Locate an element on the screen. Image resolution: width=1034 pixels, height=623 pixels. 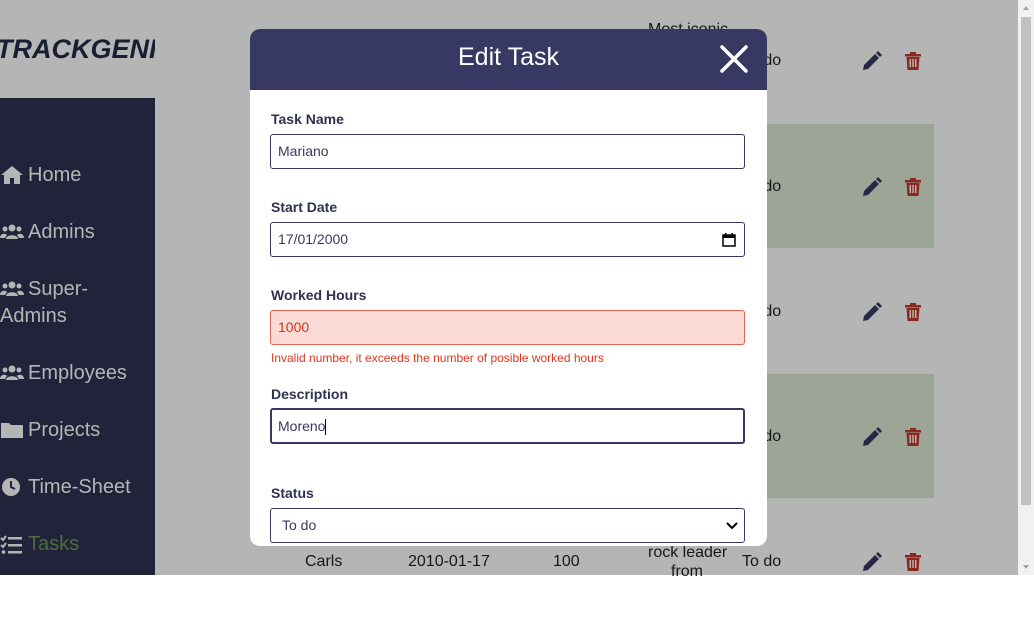
text-cursor is located at coordinates (326, 427).